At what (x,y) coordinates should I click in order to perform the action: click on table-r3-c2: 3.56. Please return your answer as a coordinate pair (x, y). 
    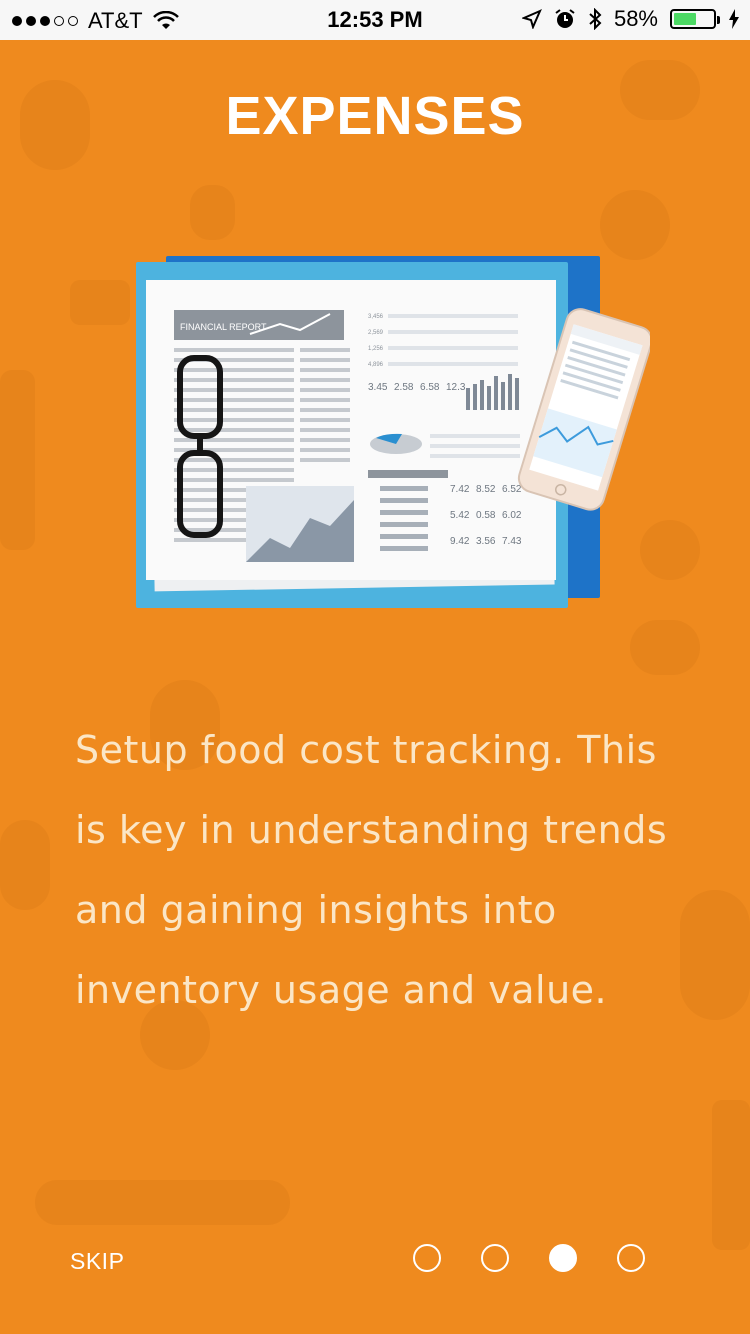
    Looking at the image, I should click on (486, 541).